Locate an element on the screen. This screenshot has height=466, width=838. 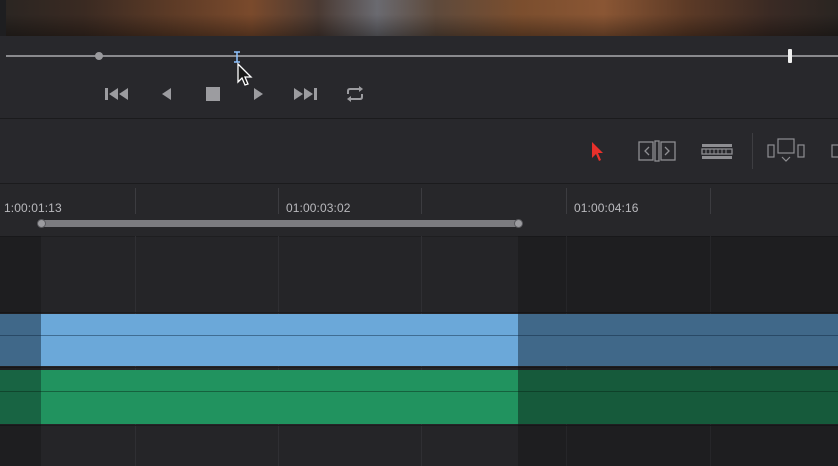
out-point-handle is located at coordinates (518, 223).